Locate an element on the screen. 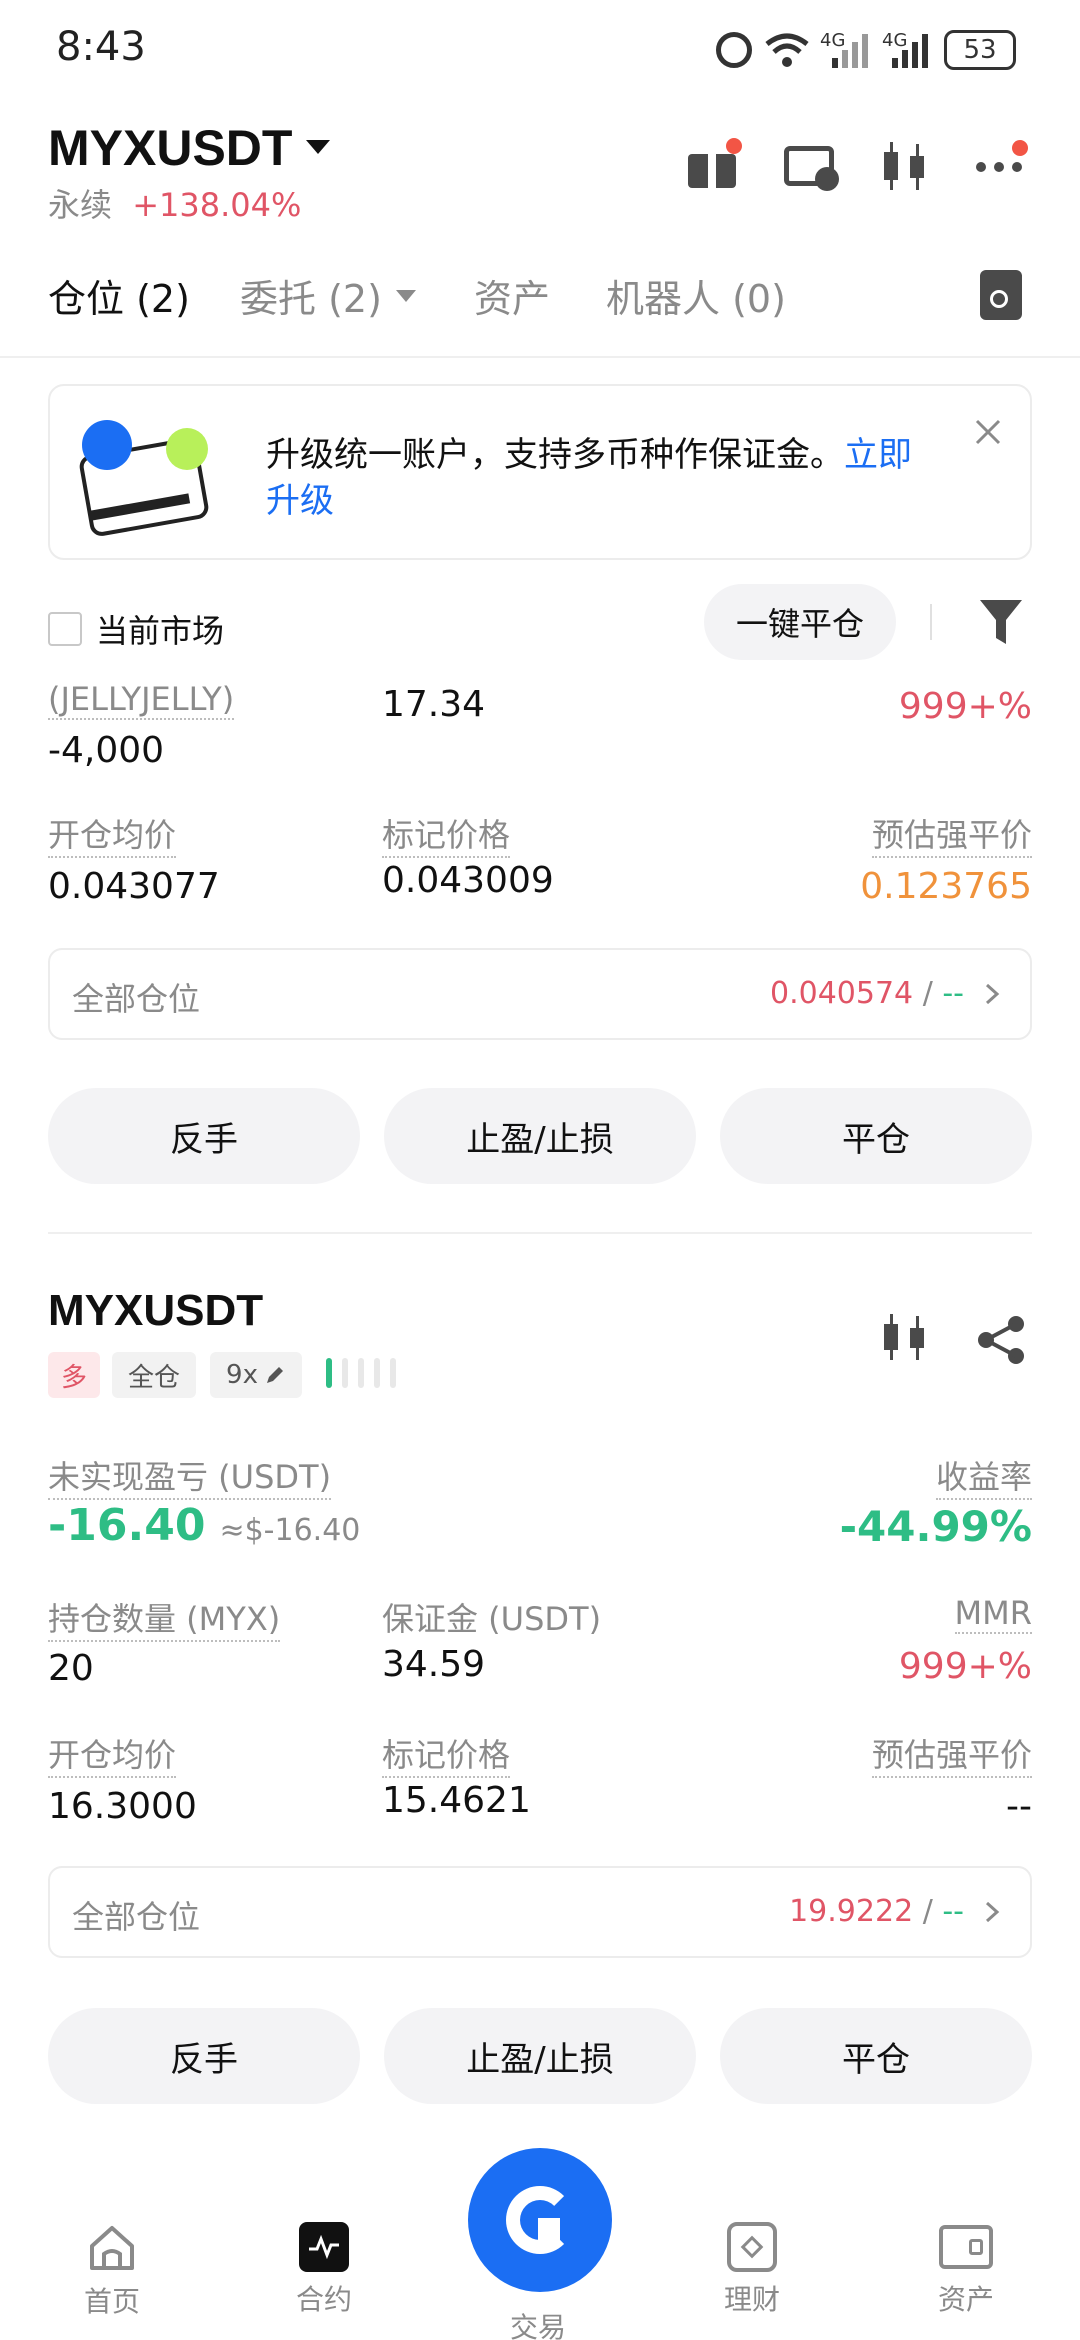 The height and width of the screenshot is (2340, 1080). position2-mark-label: 标记价格 is located at coordinates (446, 1754).